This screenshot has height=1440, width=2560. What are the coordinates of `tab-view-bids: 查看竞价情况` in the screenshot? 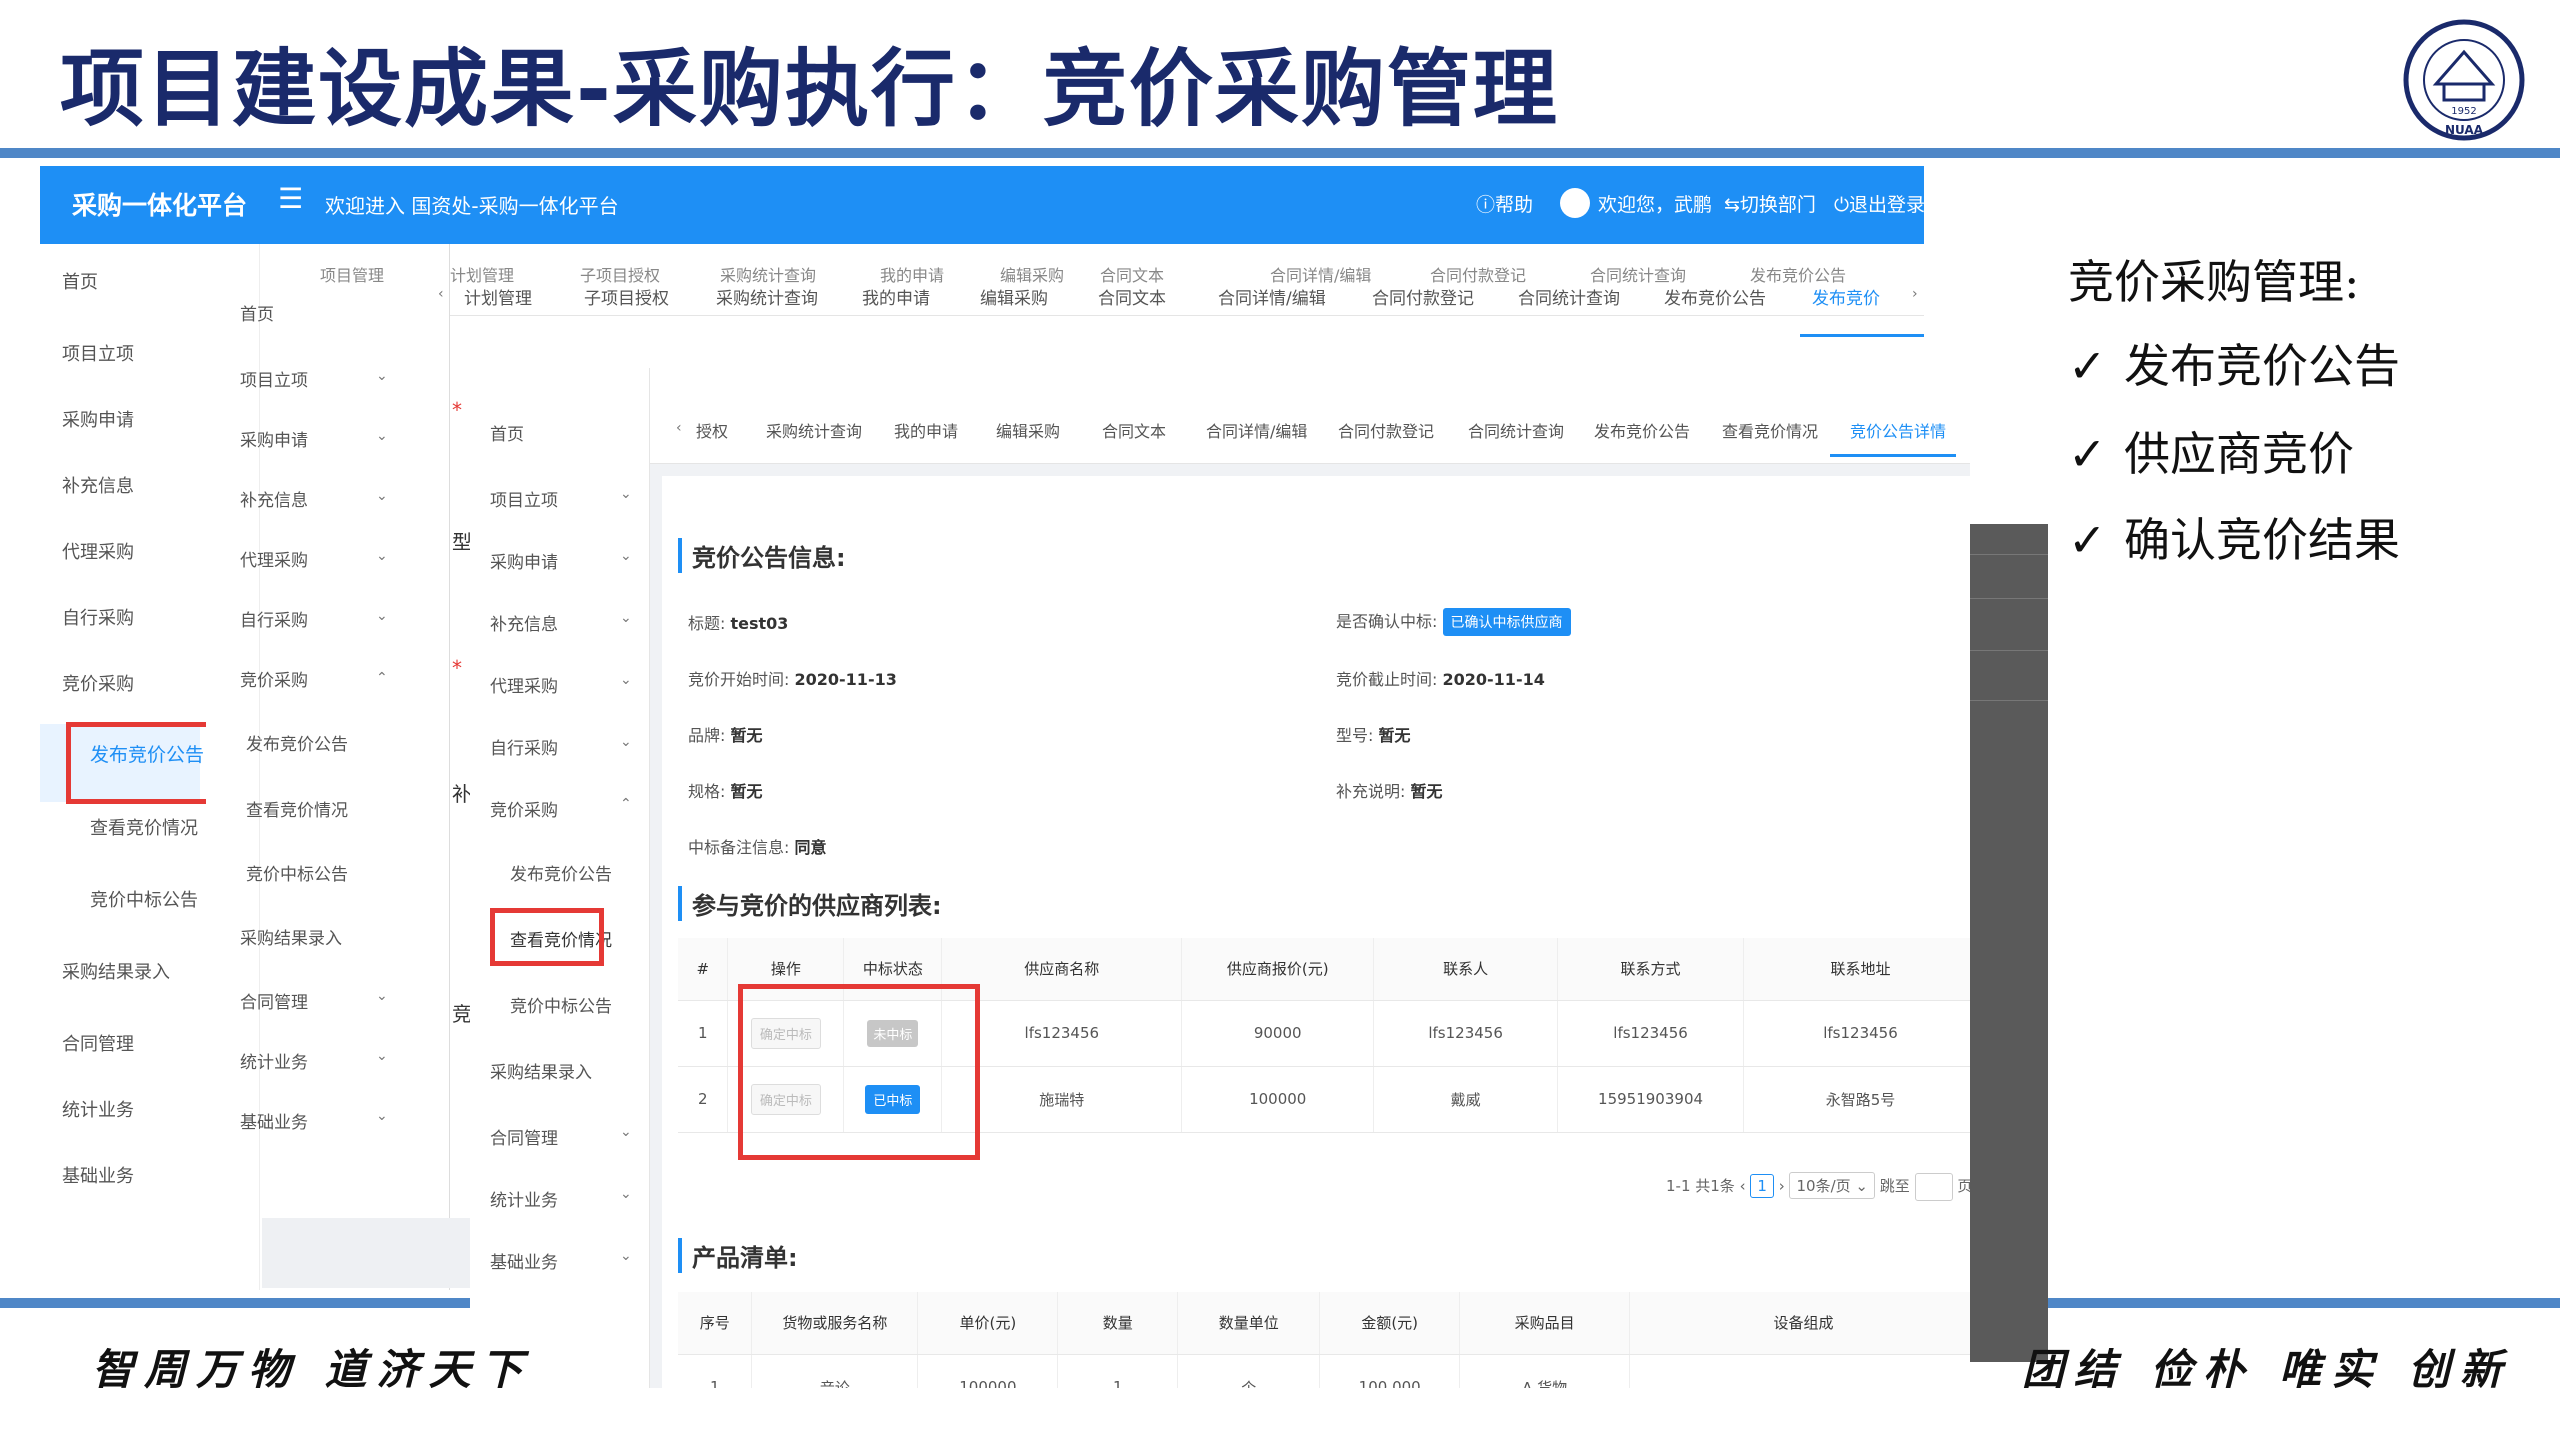 It's located at (1770, 430).